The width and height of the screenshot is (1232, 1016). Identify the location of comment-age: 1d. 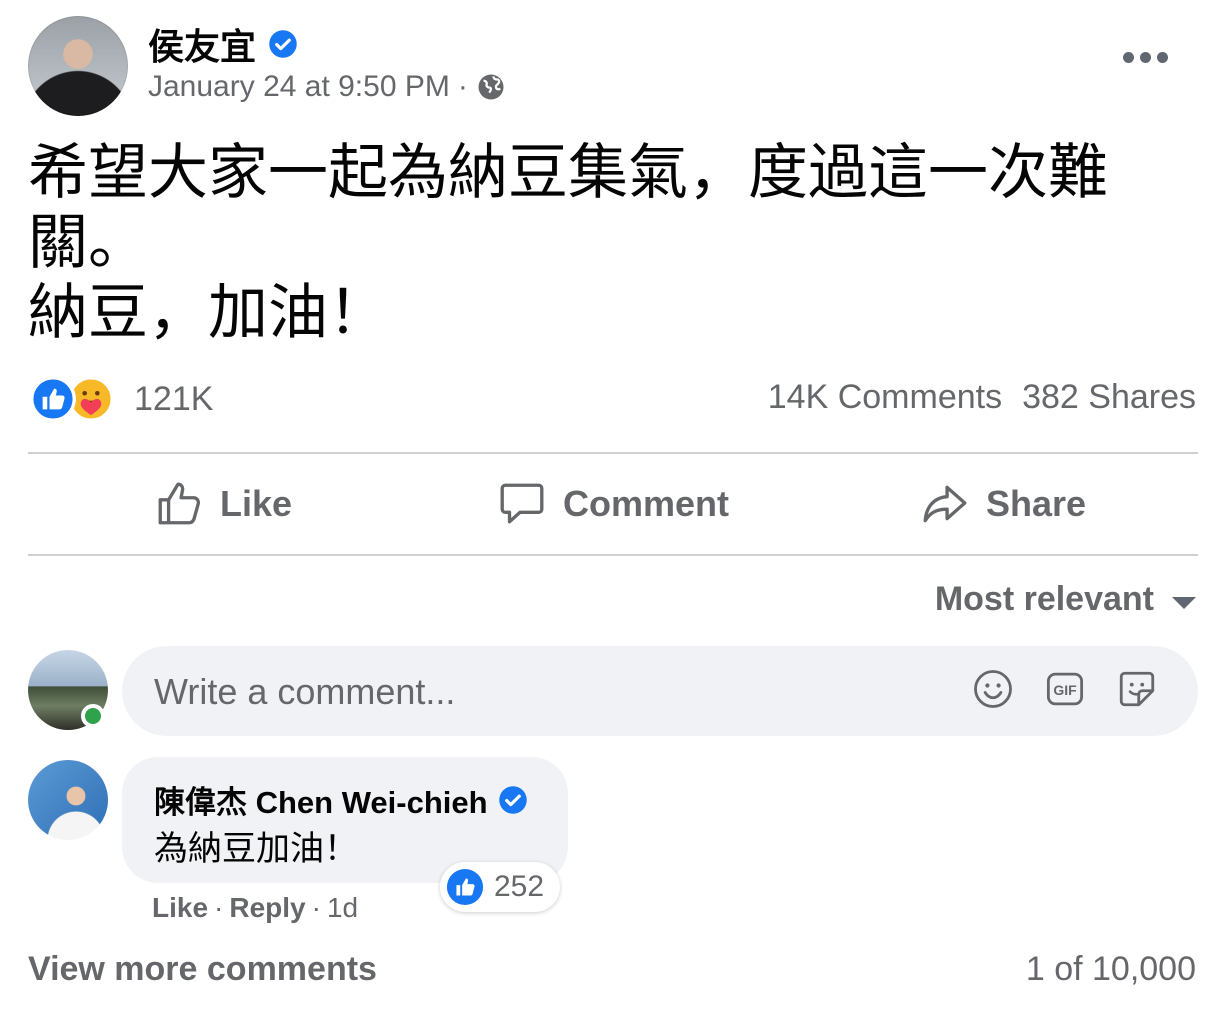
(342, 908).